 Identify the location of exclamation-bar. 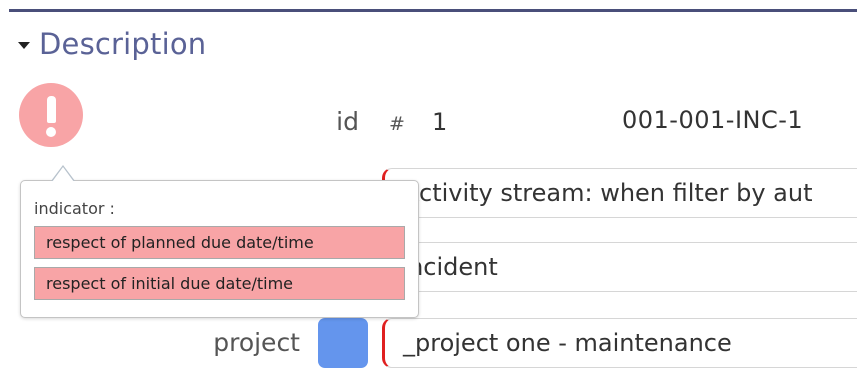
(51, 109).